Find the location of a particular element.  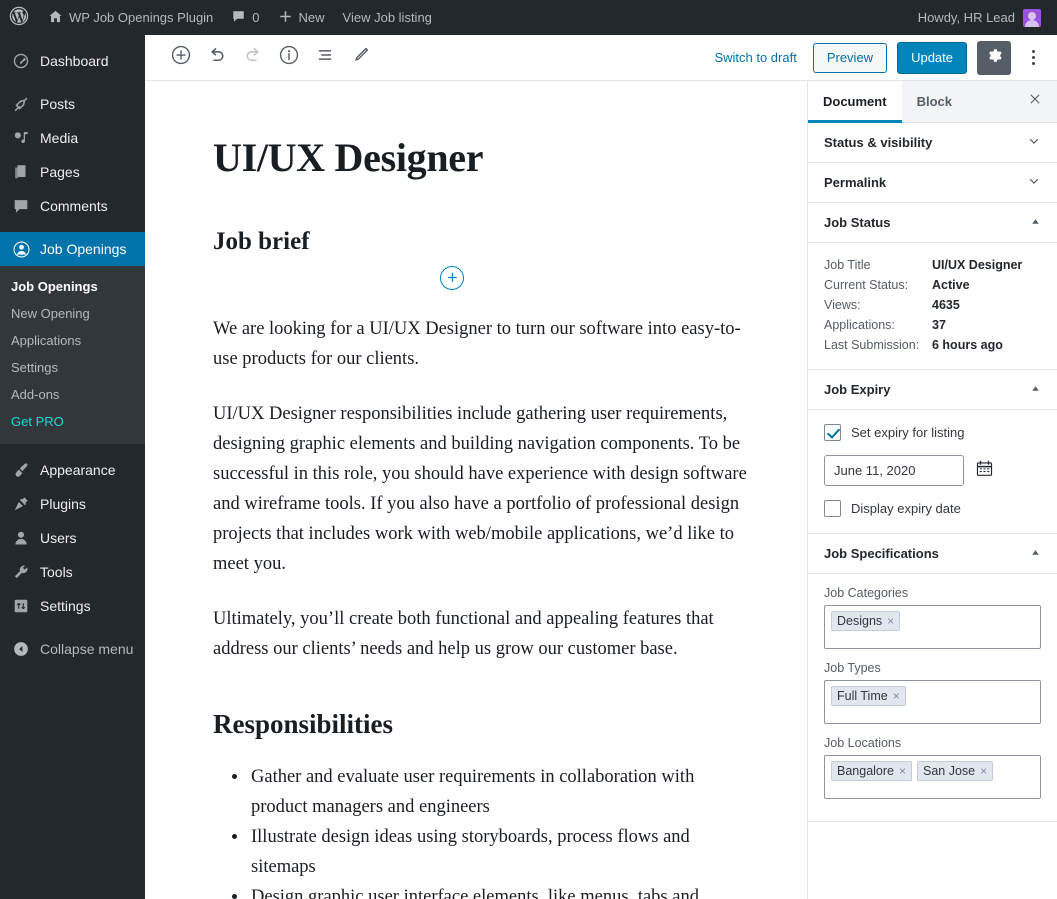

job-openings-icon is located at coordinates (21, 249).